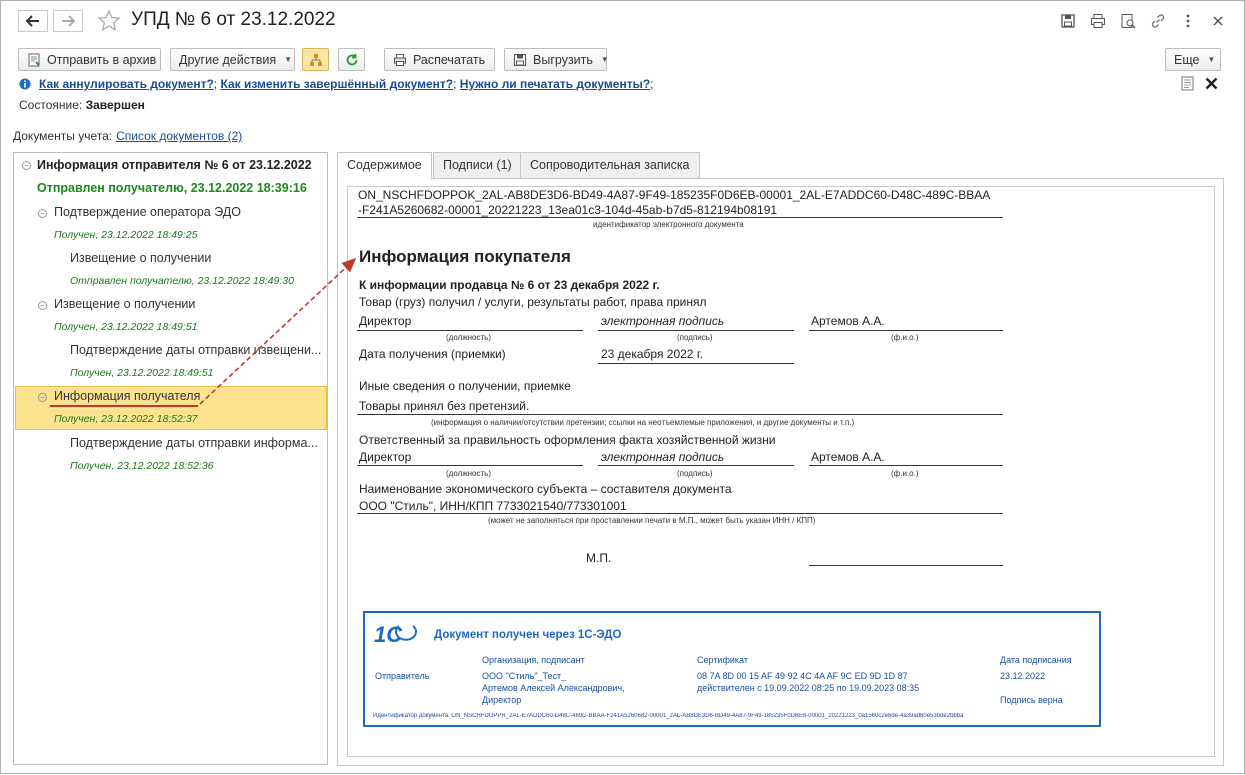 The image size is (1245, 775). What do you see at coordinates (126, 84) in the screenshot?
I see `help-link-annul: Как аннулировать документ?` at bounding box center [126, 84].